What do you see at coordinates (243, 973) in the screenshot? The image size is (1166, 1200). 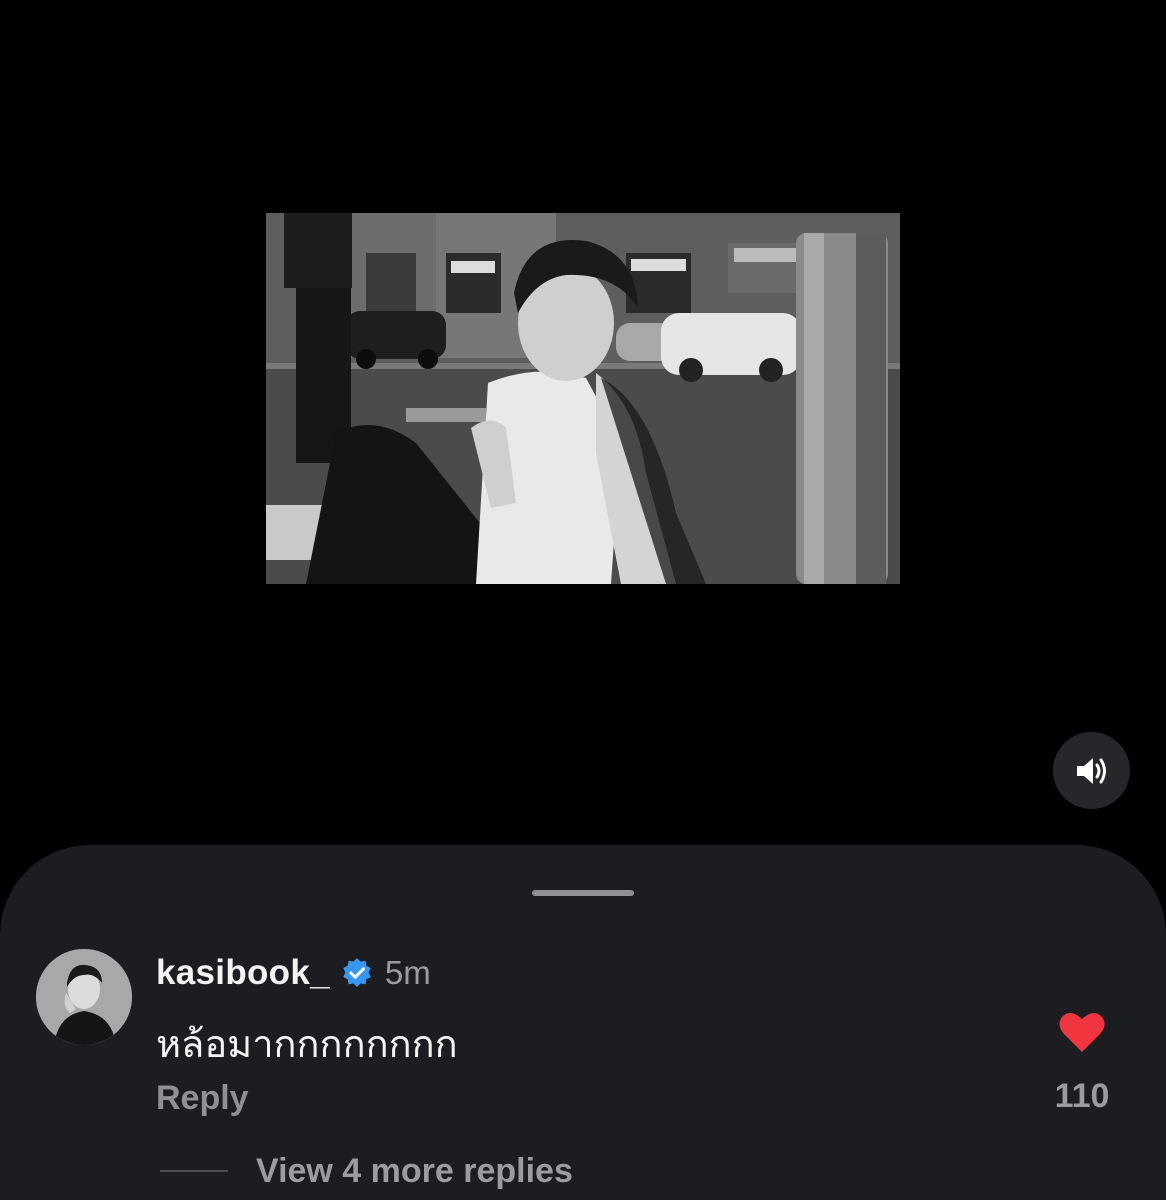 I see `comment-username: kasibook_` at bounding box center [243, 973].